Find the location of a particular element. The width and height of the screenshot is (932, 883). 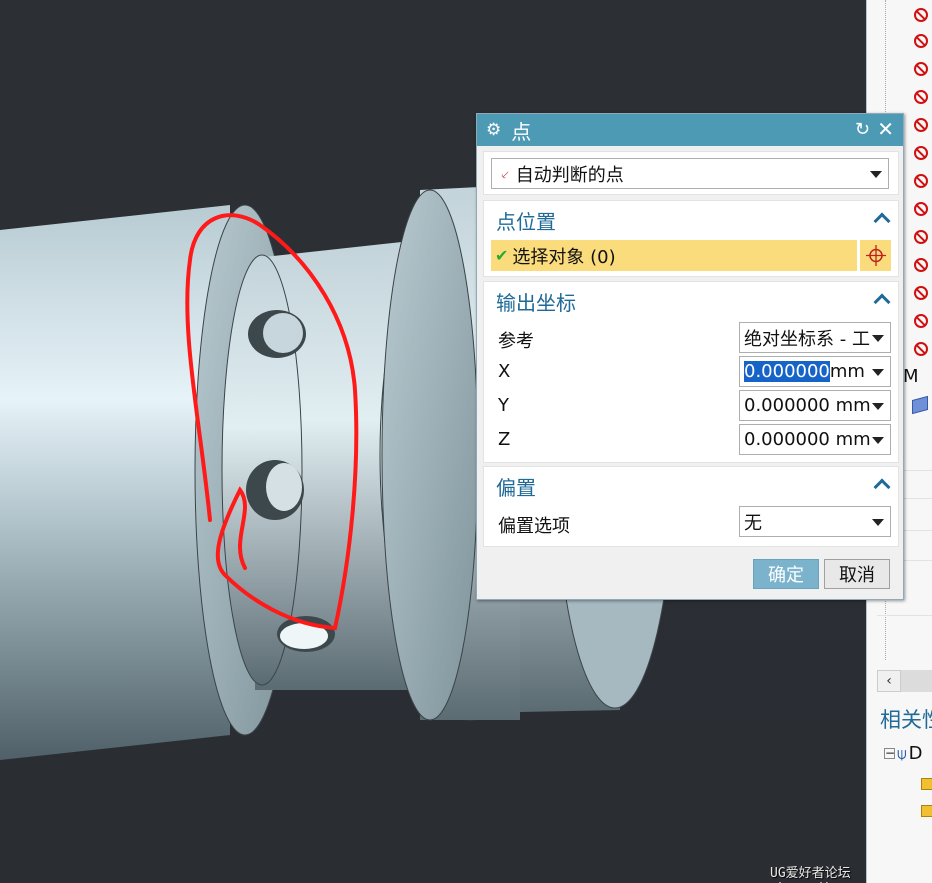

point-type-value: 自动判断的点 is located at coordinates (569, 175).